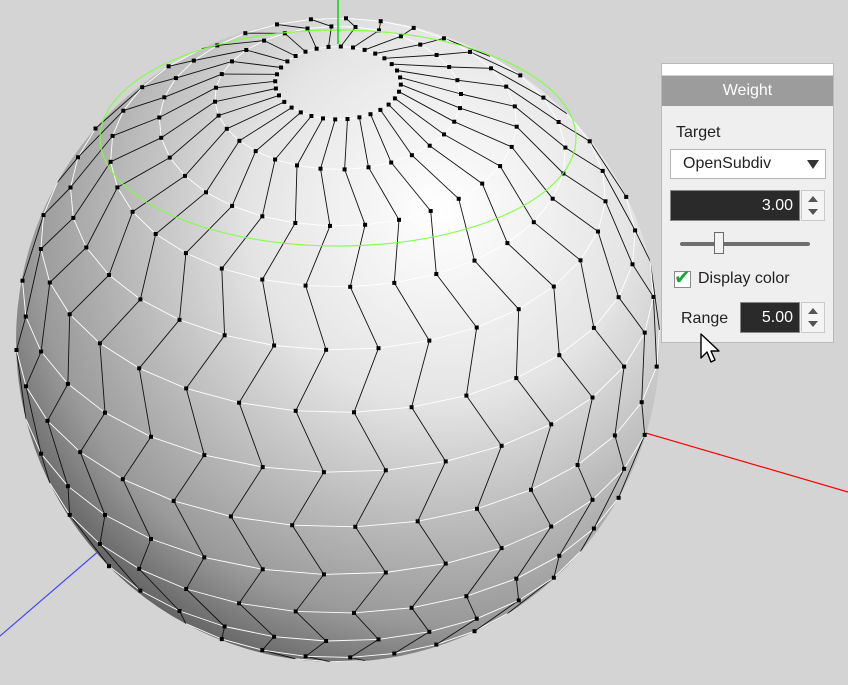 This screenshot has height=685, width=848. I want to click on chevron-down-icon, so click(813, 164).